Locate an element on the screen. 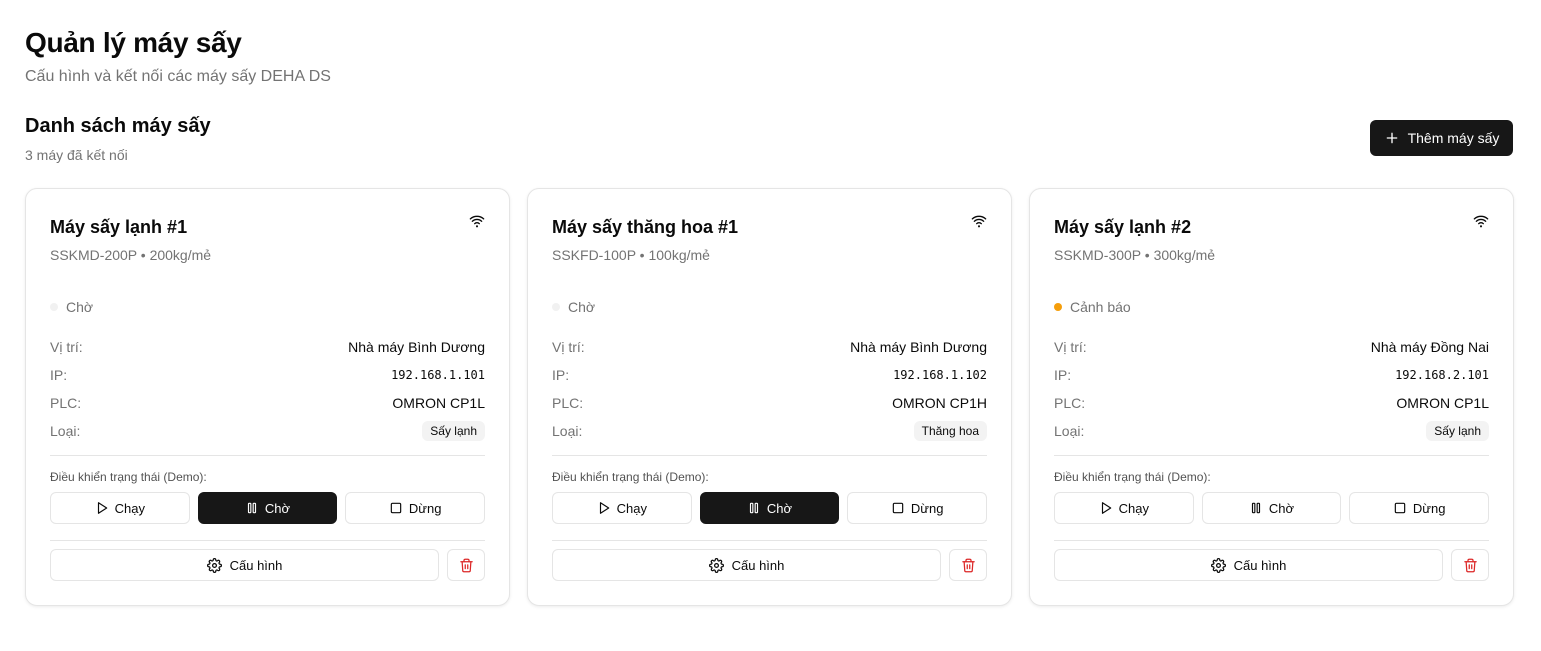 The image size is (1541, 651). info-row-ip: IP: 192.168.1.101 is located at coordinates (267, 375).